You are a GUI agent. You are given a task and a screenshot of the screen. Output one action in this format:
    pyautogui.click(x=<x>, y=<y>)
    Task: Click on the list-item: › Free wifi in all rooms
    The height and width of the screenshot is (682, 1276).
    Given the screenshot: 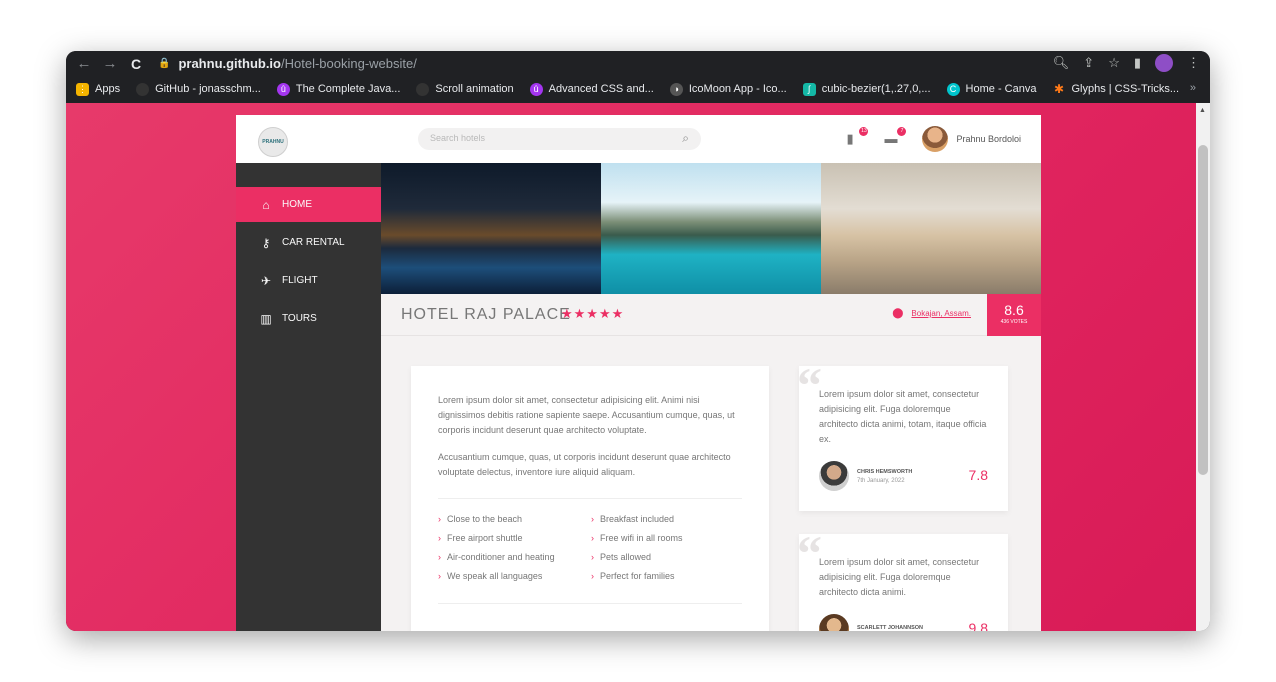 What is the action you would take?
    pyautogui.click(x=637, y=538)
    